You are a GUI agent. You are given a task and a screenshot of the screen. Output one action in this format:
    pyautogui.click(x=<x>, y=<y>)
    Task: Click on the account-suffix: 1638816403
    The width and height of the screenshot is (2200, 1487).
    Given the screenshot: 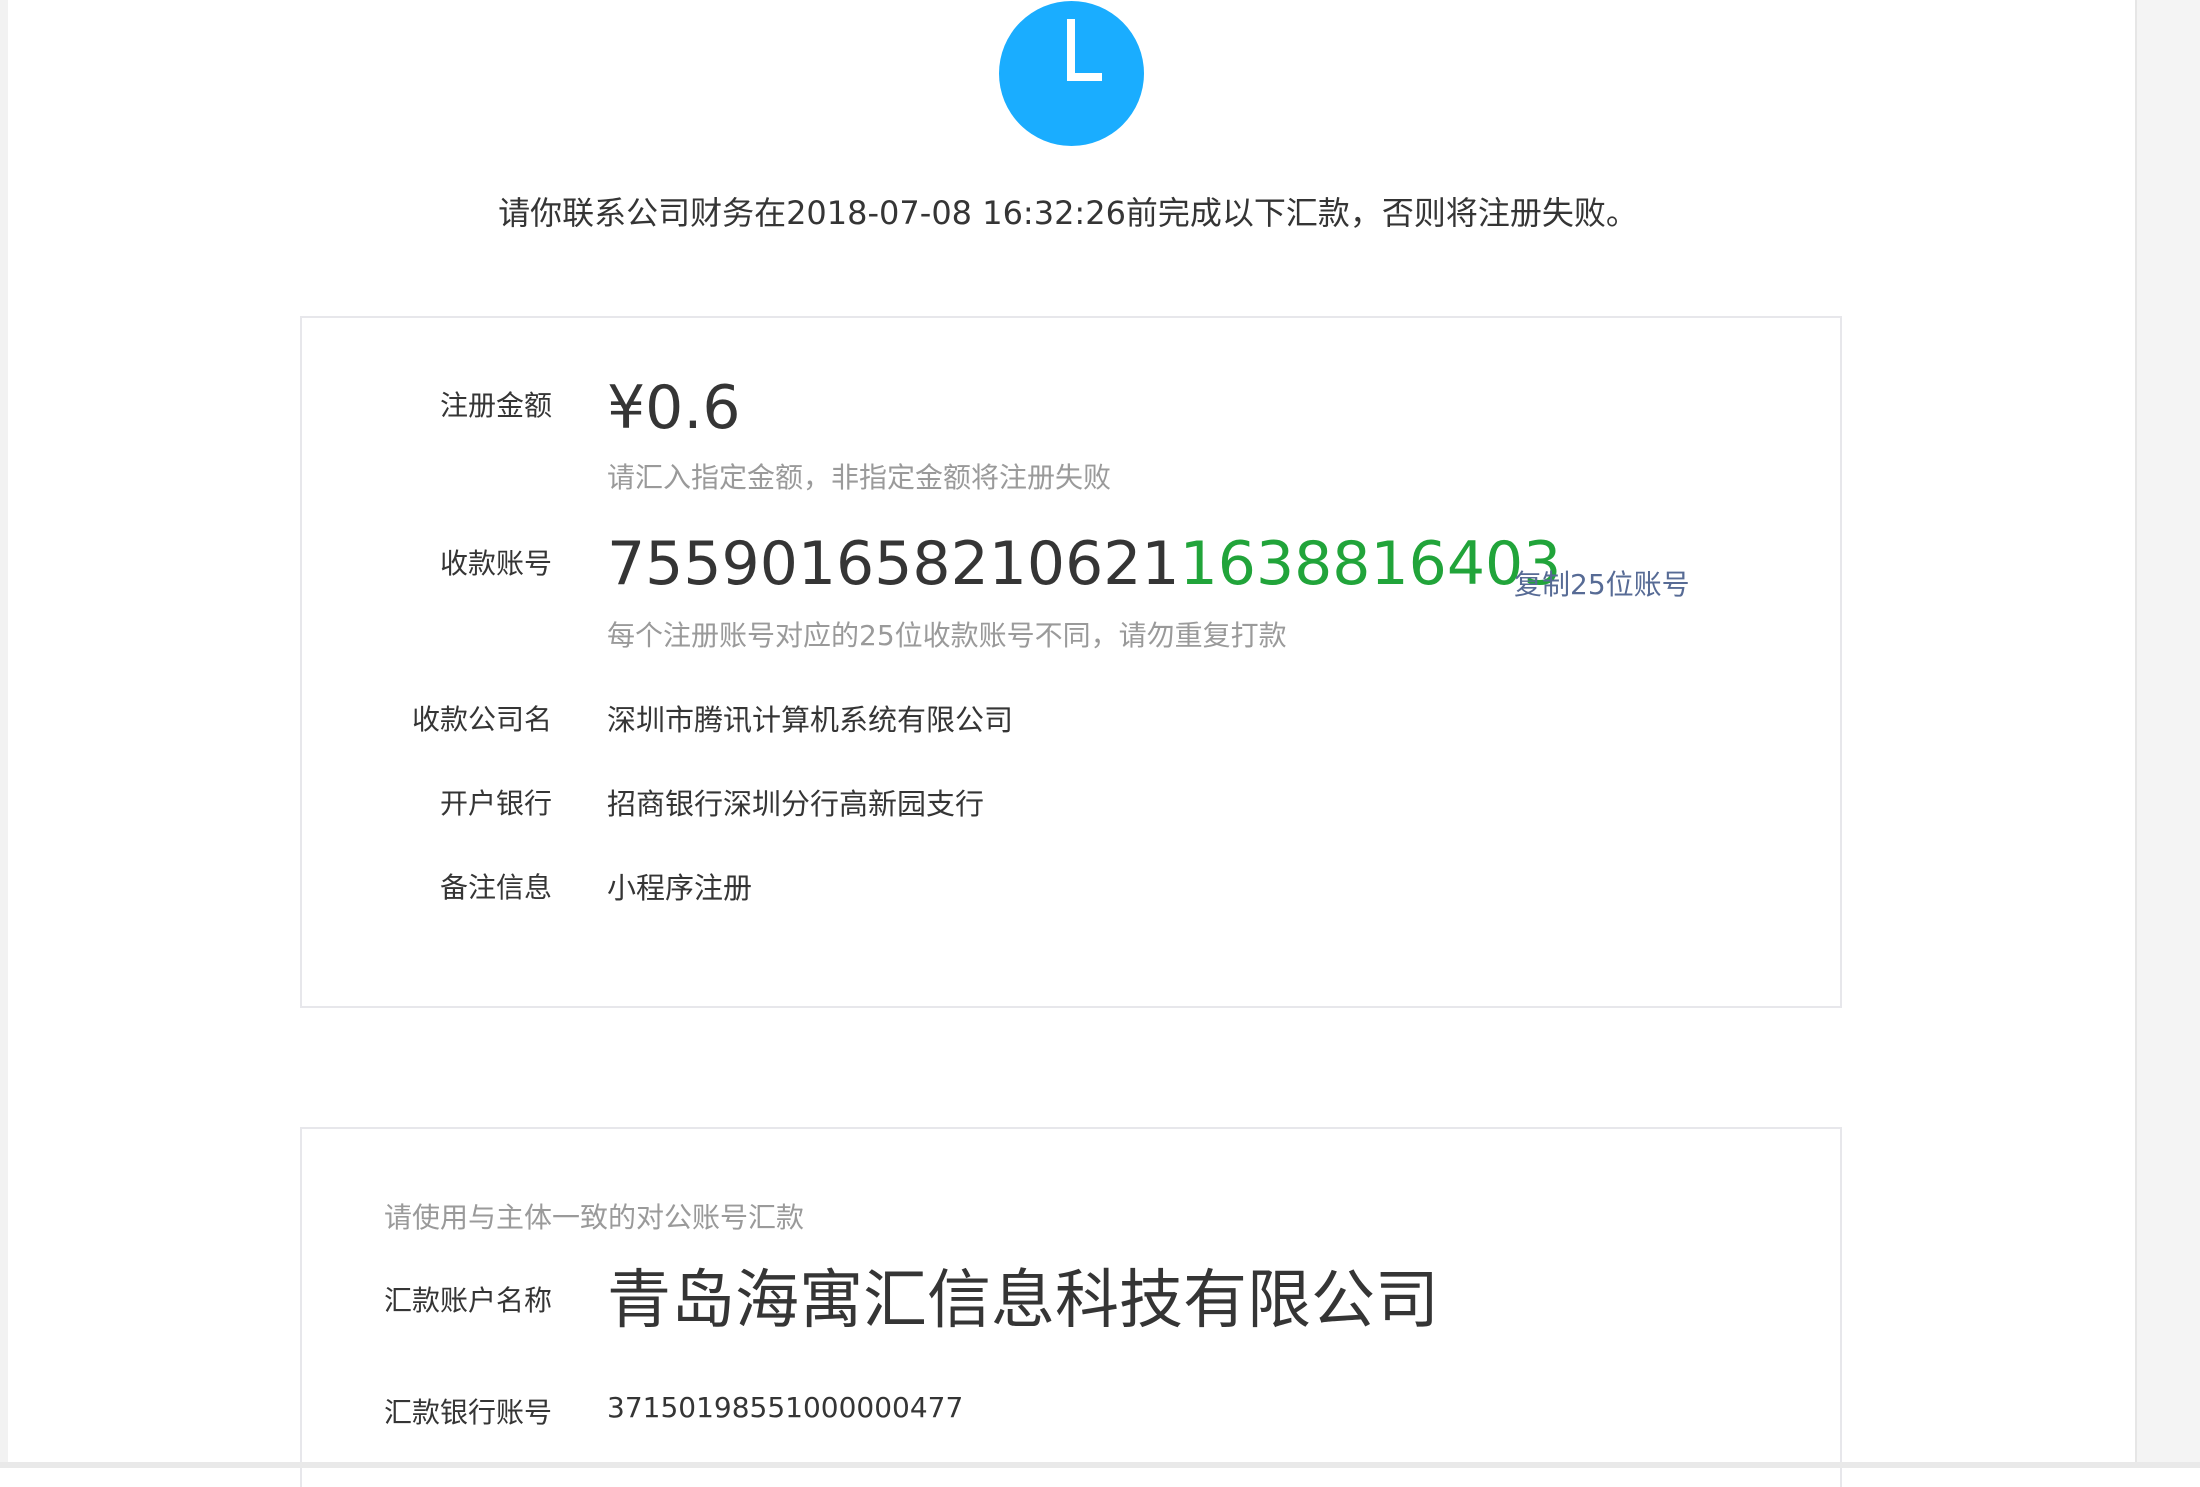 What is the action you would take?
    pyautogui.click(x=1370, y=564)
    